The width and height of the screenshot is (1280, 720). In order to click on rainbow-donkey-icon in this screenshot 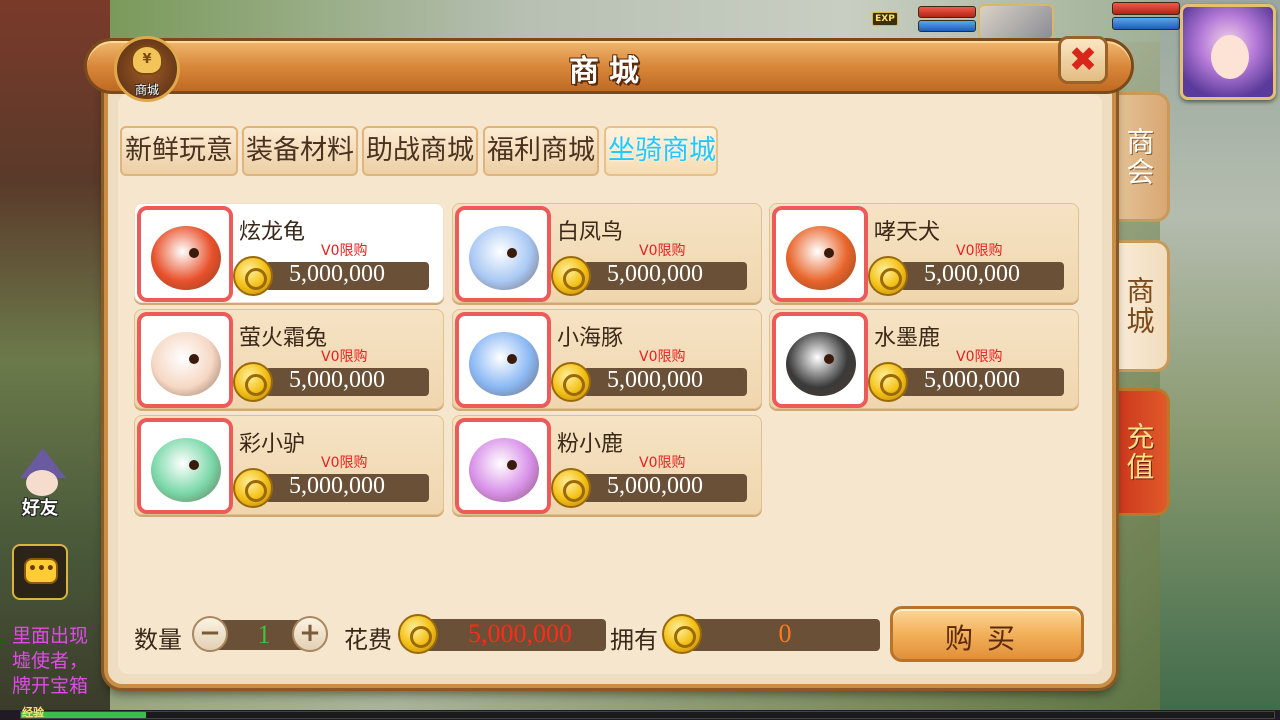, I will do `click(186, 470)`.